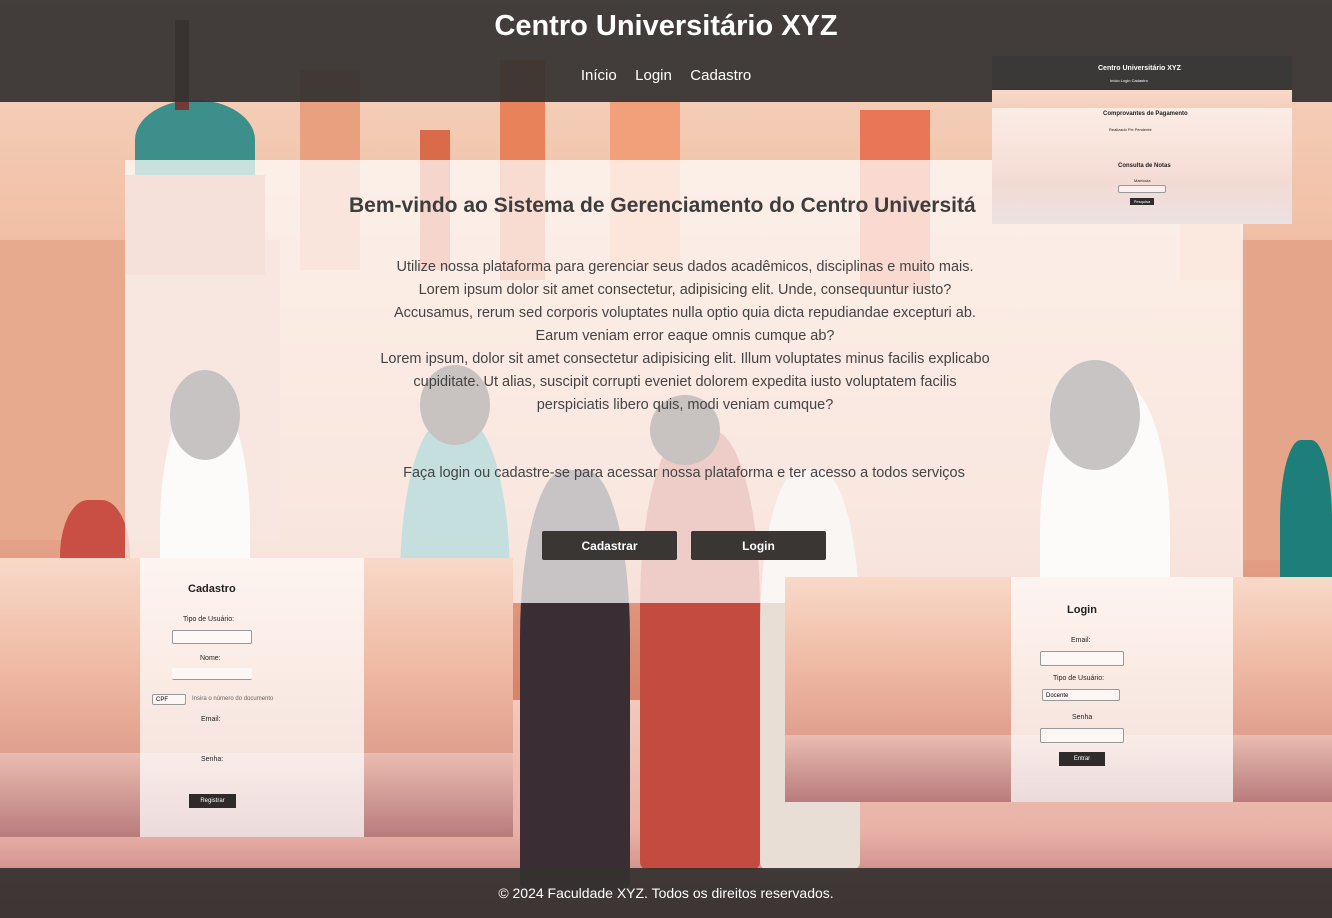 The width and height of the screenshot is (1332, 918). I want to click on cadastro-tipo-select, so click(212, 637).